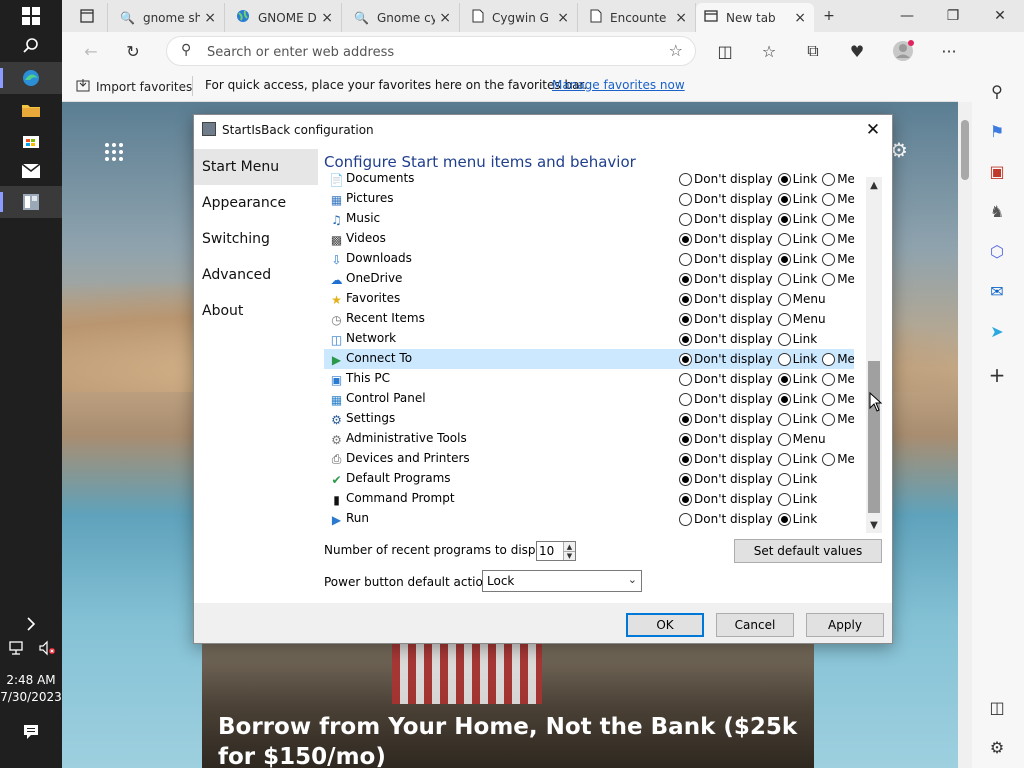 This screenshot has width=1024, height=768. What do you see at coordinates (857, 51) in the screenshot?
I see `browser-essentials-icon: ♥` at bounding box center [857, 51].